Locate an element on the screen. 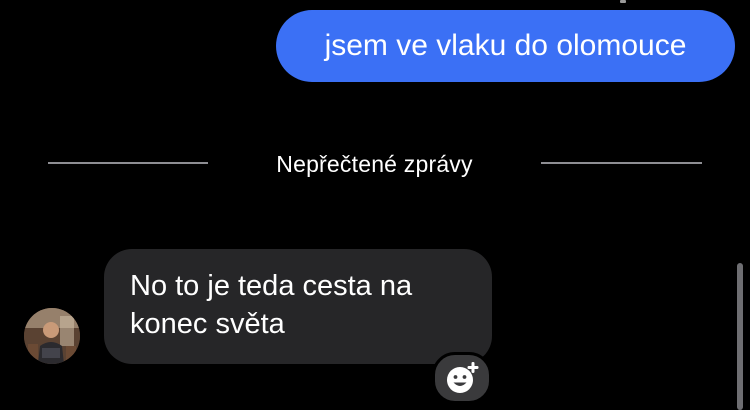  add-reaction-icon is located at coordinates (463, 377).